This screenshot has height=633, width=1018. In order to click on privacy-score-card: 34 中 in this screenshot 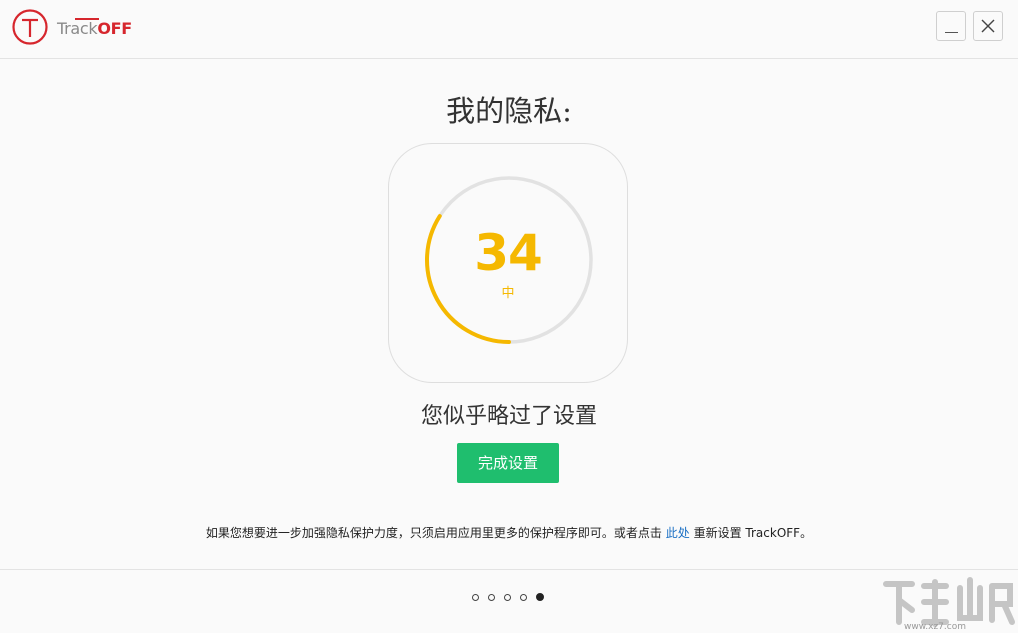, I will do `click(508, 263)`.